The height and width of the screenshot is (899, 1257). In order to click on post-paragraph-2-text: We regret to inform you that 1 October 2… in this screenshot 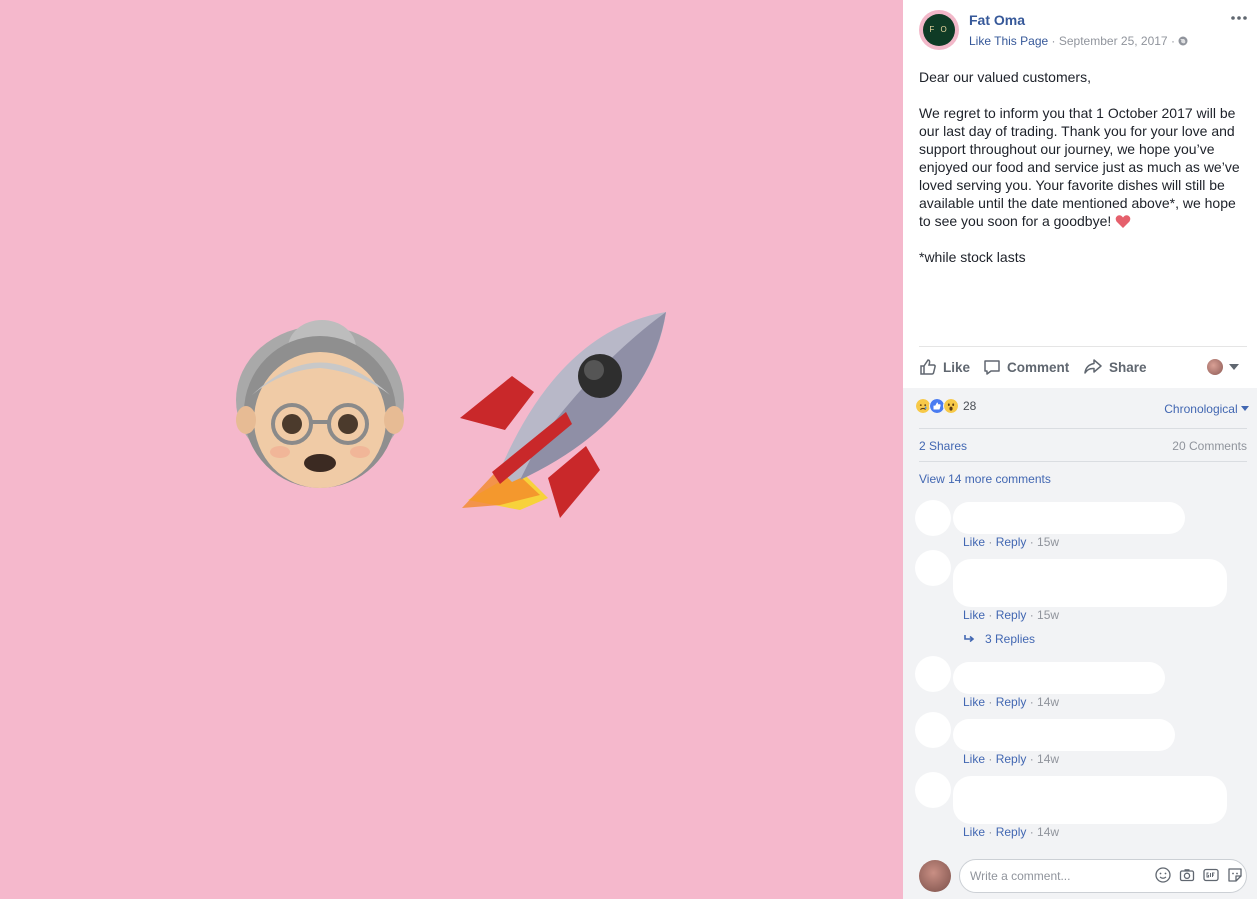, I will do `click(1079, 167)`.